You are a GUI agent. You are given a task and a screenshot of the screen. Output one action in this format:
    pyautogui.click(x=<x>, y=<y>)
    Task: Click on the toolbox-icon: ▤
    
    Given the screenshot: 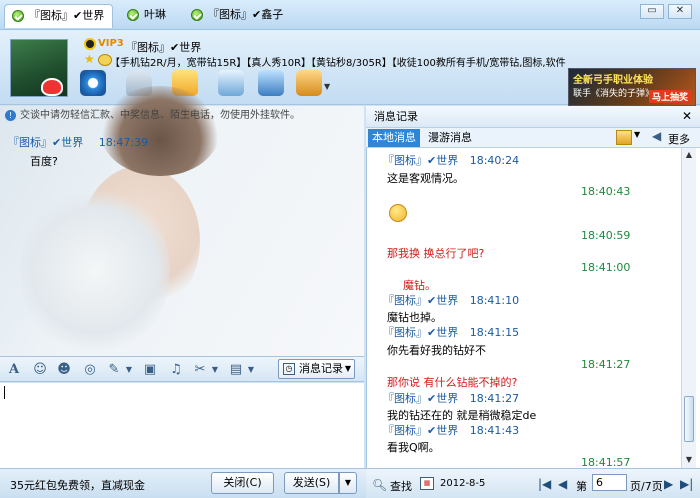 What is the action you would take?
    pyautogui.click(x=236, y=370)
    